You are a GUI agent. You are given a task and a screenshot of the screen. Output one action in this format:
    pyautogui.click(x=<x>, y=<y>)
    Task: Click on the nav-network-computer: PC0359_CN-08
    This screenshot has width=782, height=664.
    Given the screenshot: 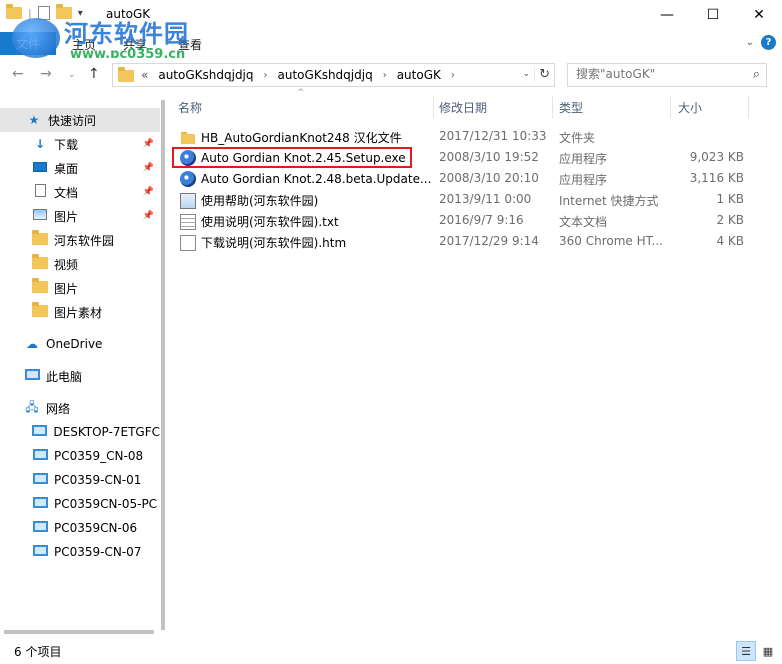 What is the action you would take?
    pyautogui.click(x=80, y=456)
    